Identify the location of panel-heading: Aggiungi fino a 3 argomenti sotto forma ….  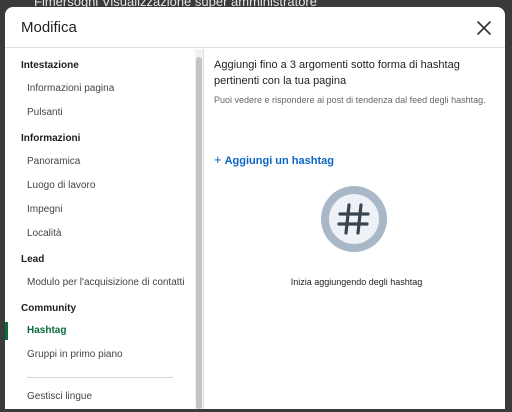
(337, 73).